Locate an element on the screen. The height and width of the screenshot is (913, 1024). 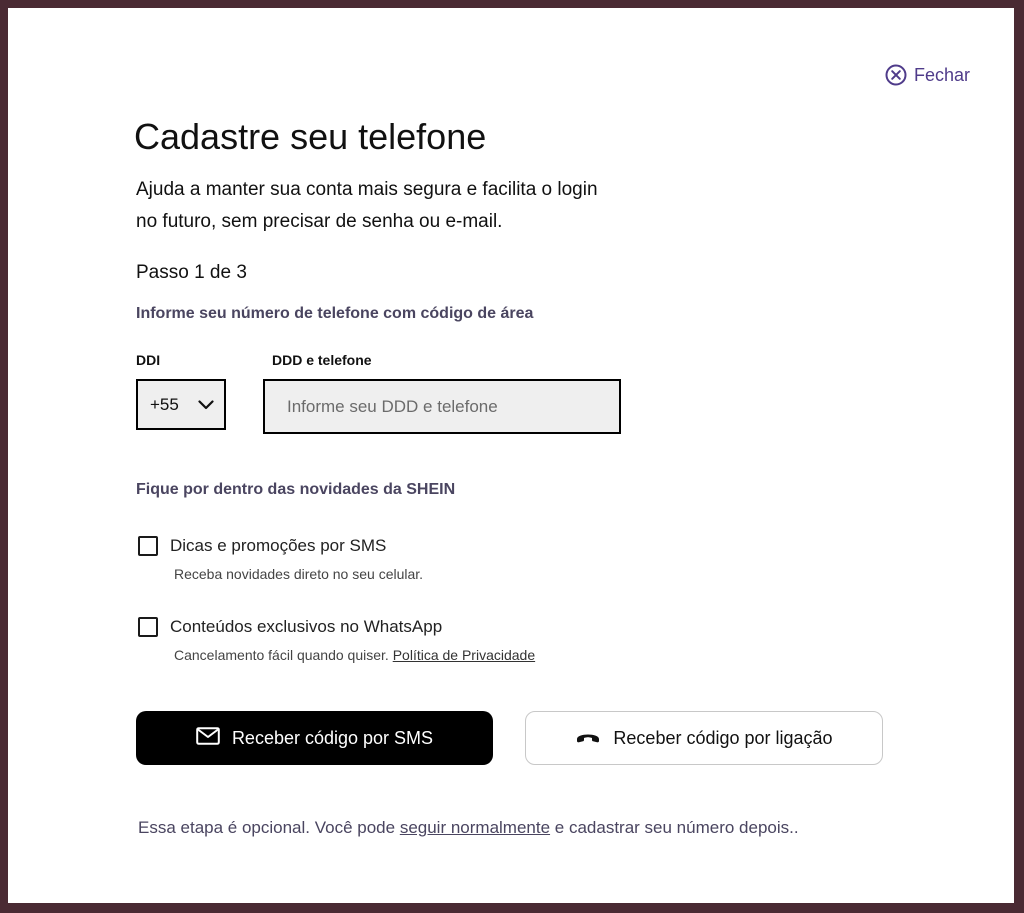
close-button: Fechar is located at coordinates (927, 75).